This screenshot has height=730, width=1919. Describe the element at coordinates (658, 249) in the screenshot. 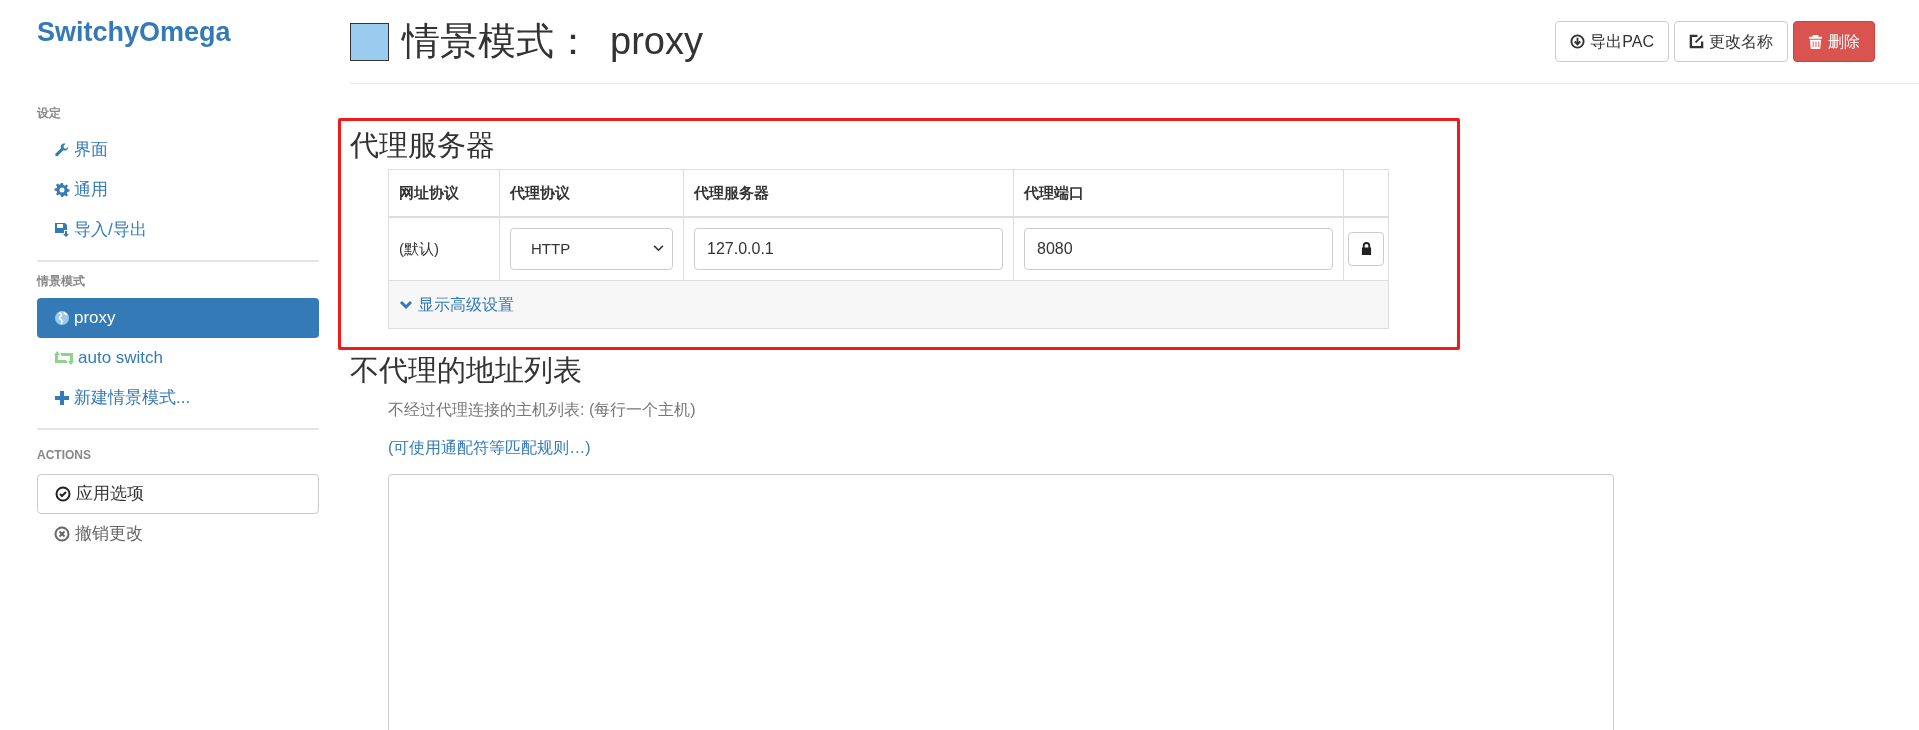

I see `caret-icon` at that location.